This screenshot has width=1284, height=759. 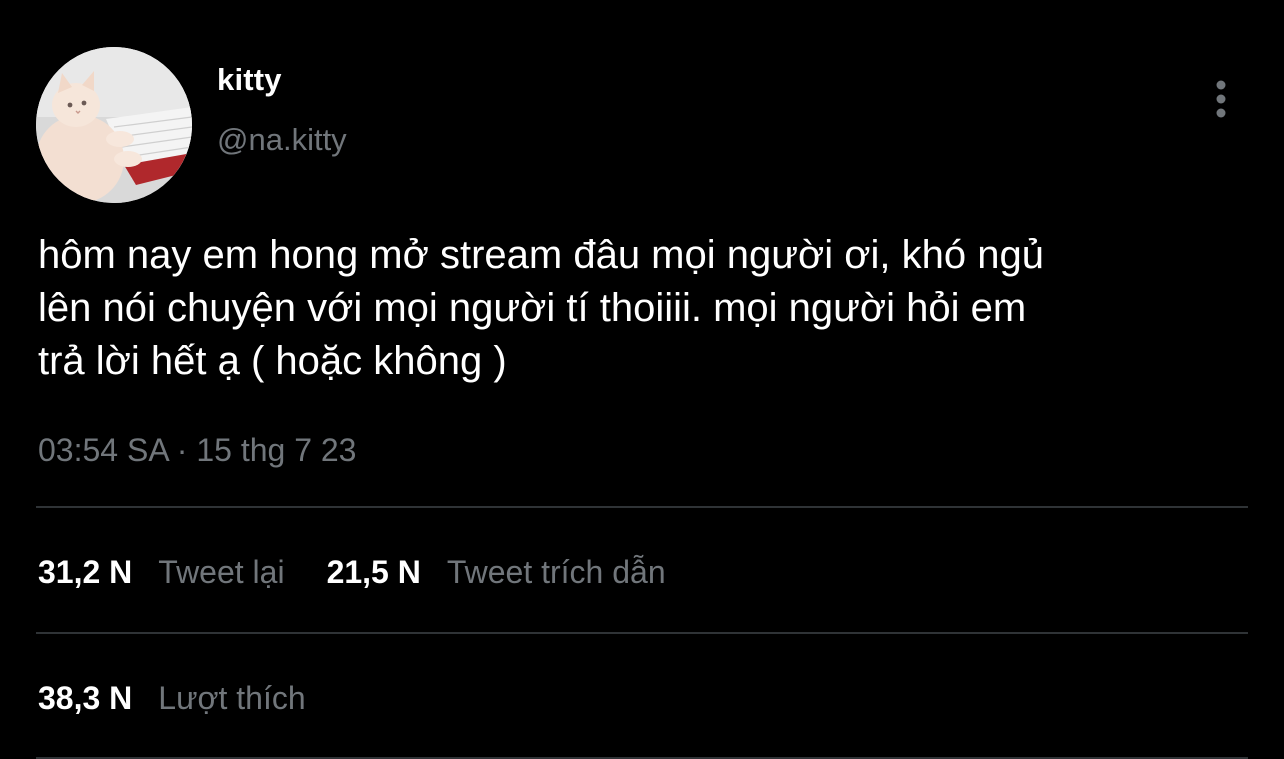 I want to click on quote-tweets-count: 21,5 N, so click(x=373, y=571).